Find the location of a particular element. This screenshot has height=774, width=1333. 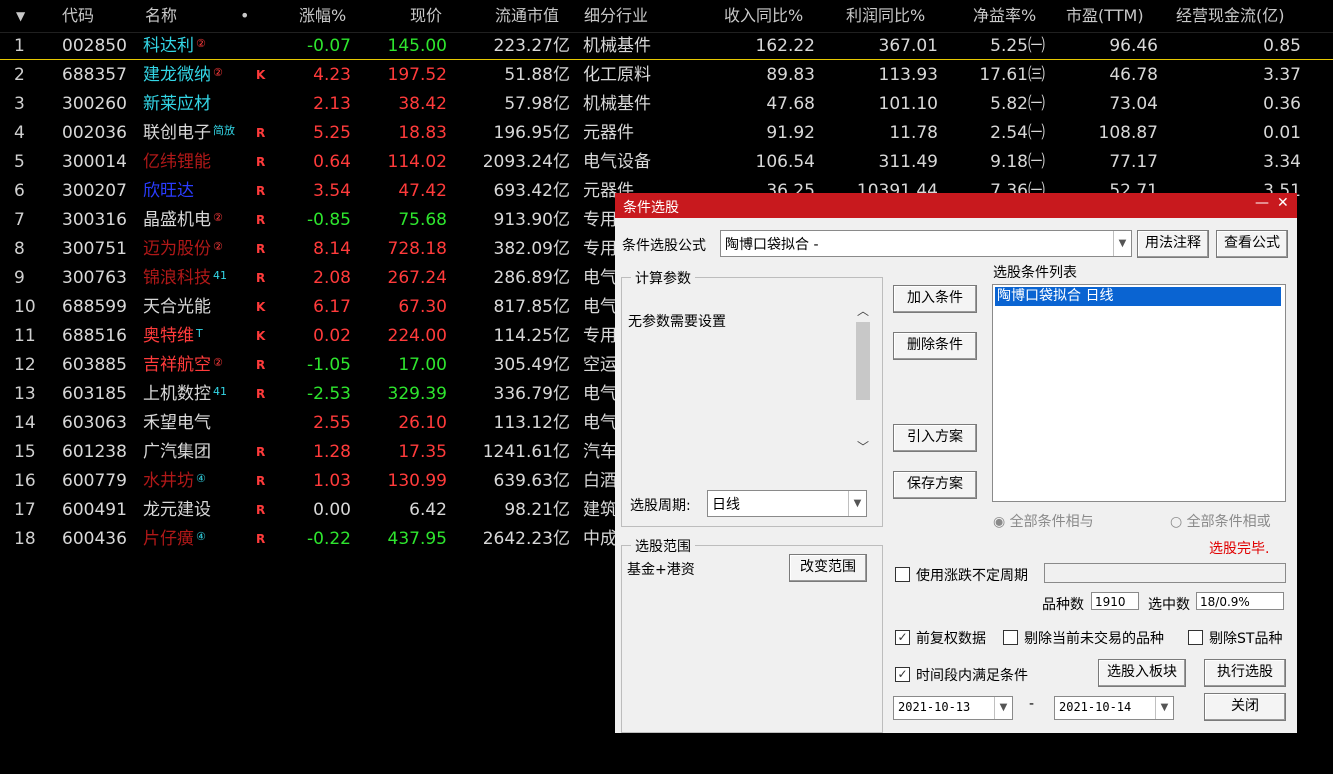

or-radio: ○ 全部条件相或 is located at coordinates (1220, 521).